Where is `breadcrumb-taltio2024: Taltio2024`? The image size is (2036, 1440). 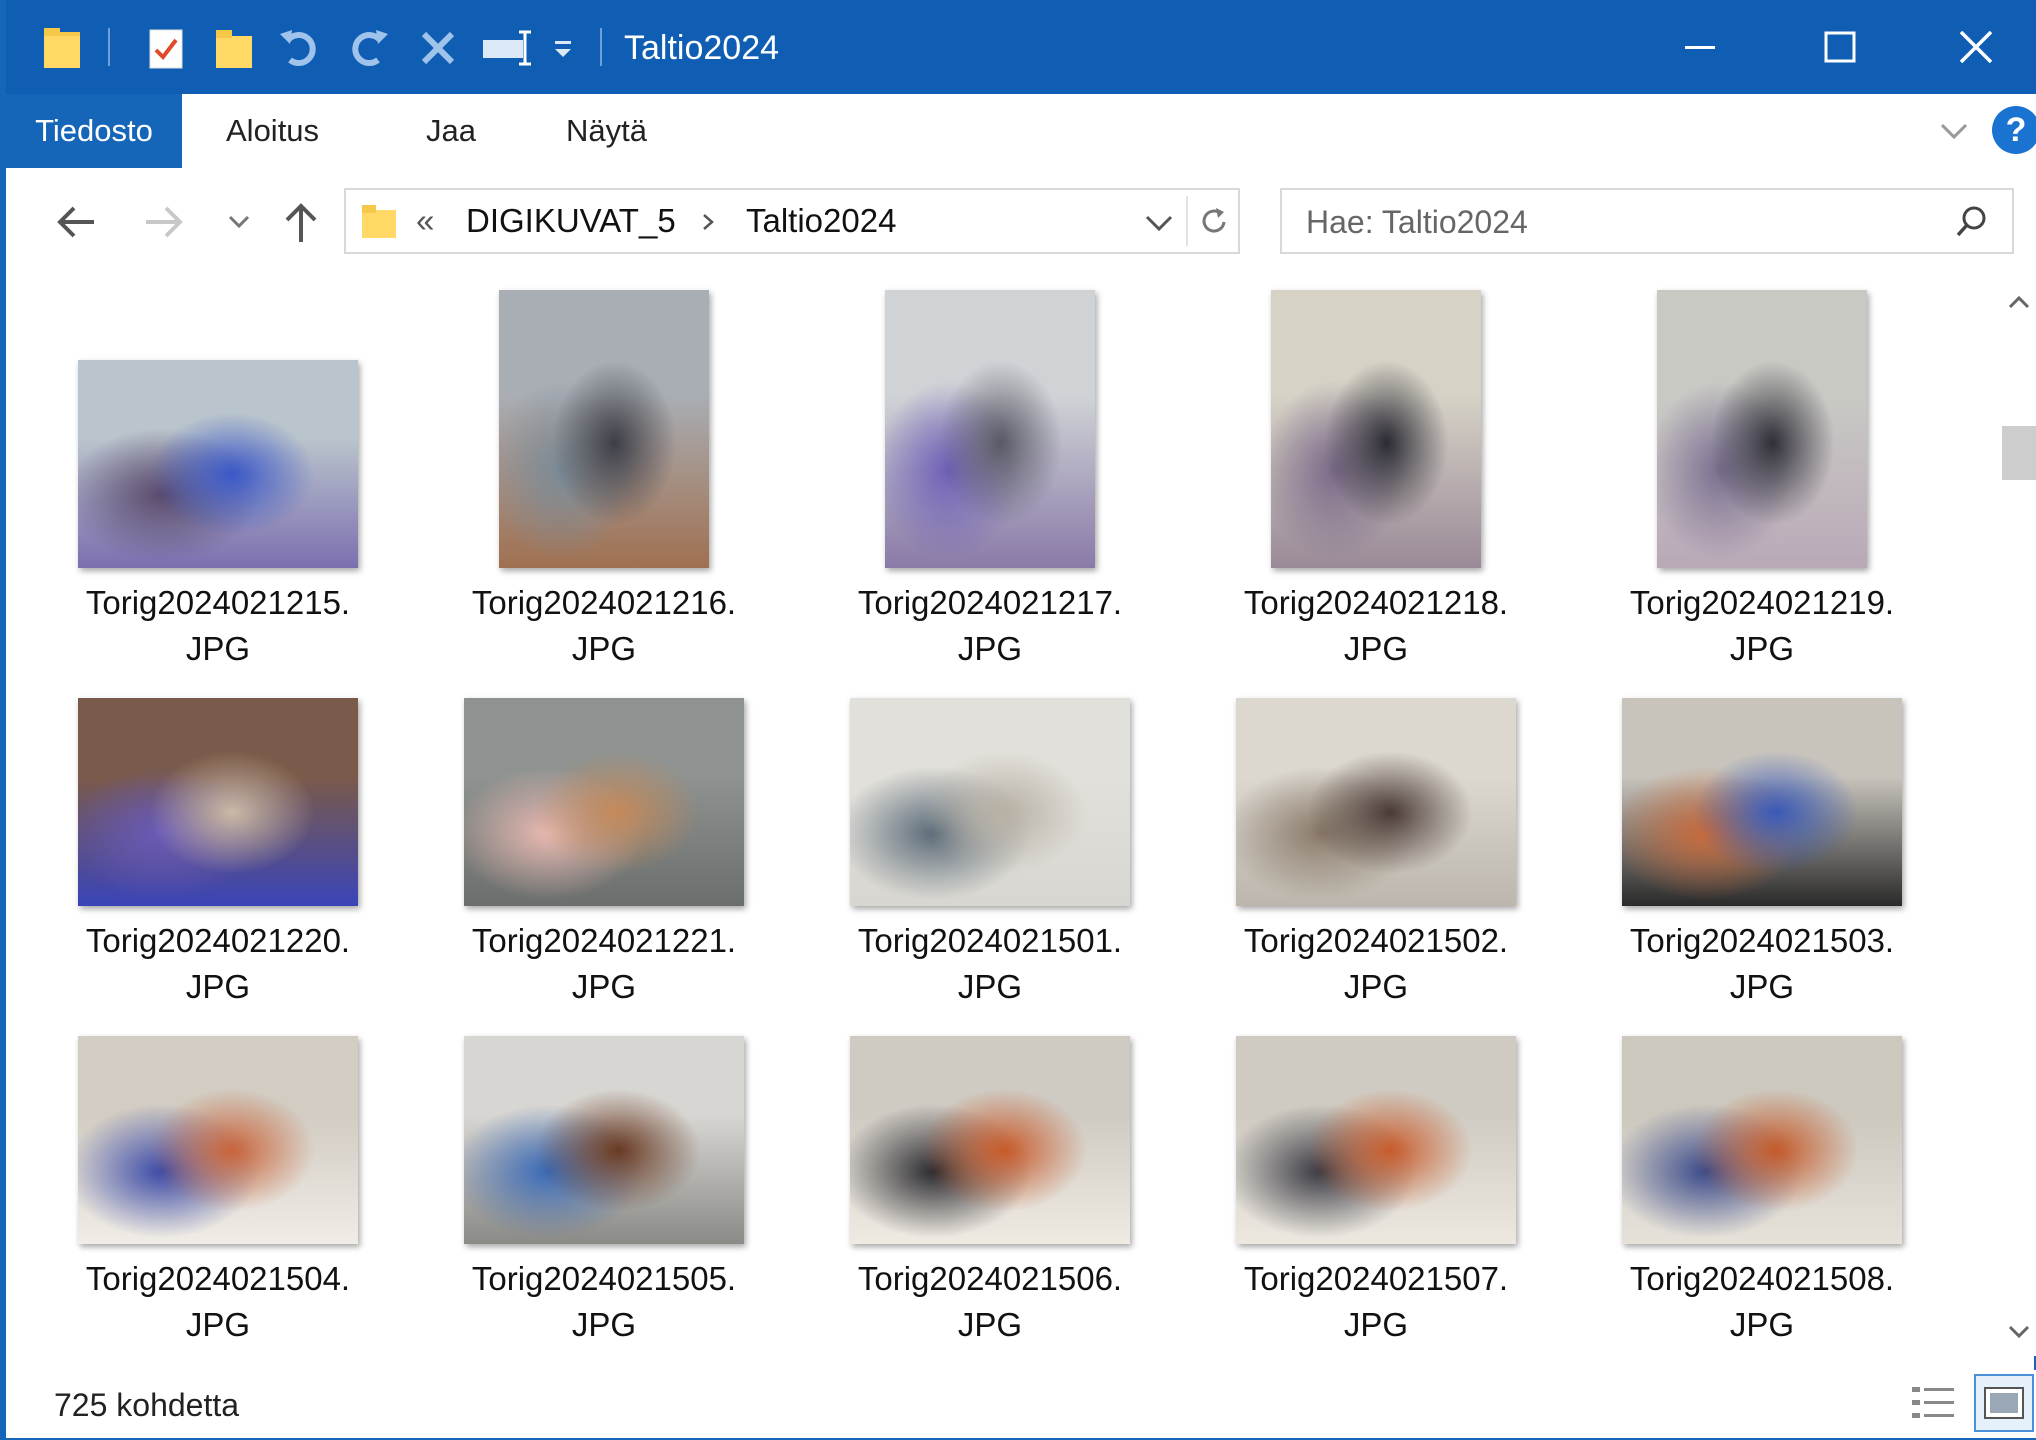
breadcrumb-taltio2024: Taltio2024 is located at coordinates (821, 221).